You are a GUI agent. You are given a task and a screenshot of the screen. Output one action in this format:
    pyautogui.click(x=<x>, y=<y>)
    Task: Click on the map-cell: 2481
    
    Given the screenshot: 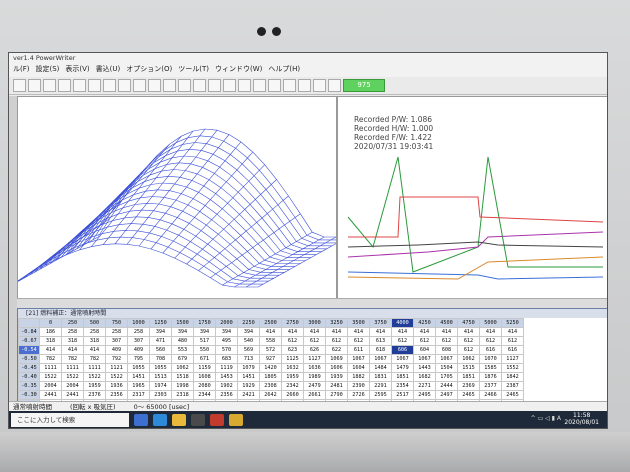 What is the action you would take?
    pyautogui.click(x=336, y=386)
    